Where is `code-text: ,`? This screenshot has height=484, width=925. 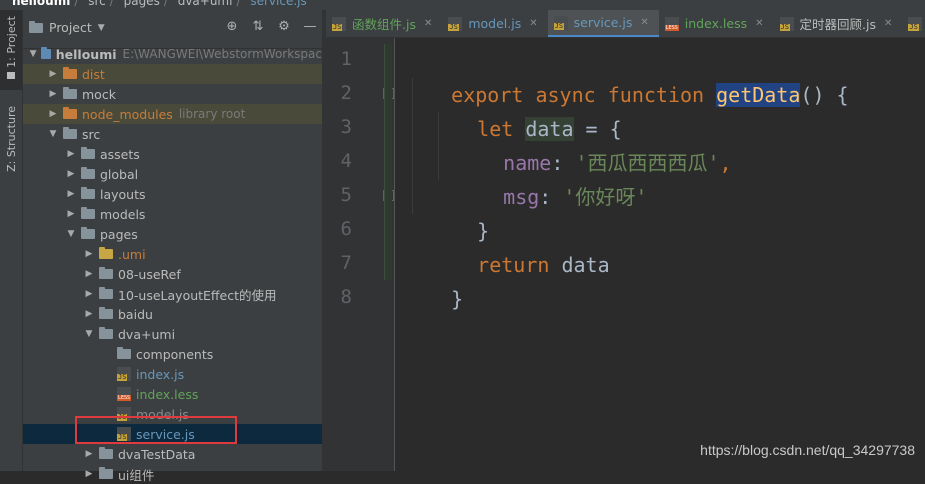 code-text: , is located at coordinates (725, 163).